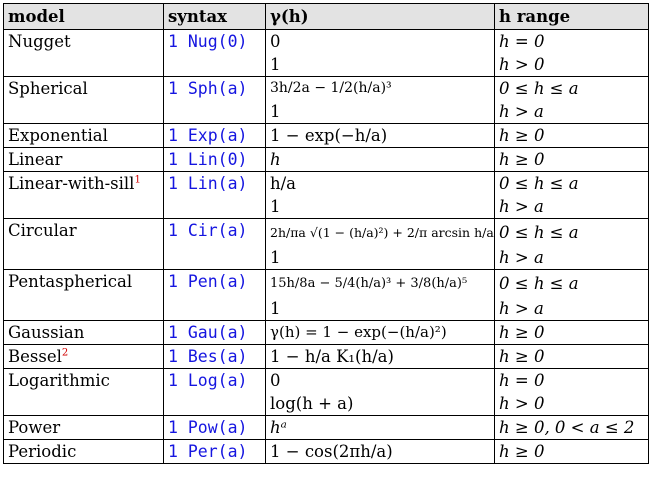  What do you see at coordinates (71, 183) in the screenshot?
I see `model-label: Linear-with-sill` at bounding box center [71, 183].